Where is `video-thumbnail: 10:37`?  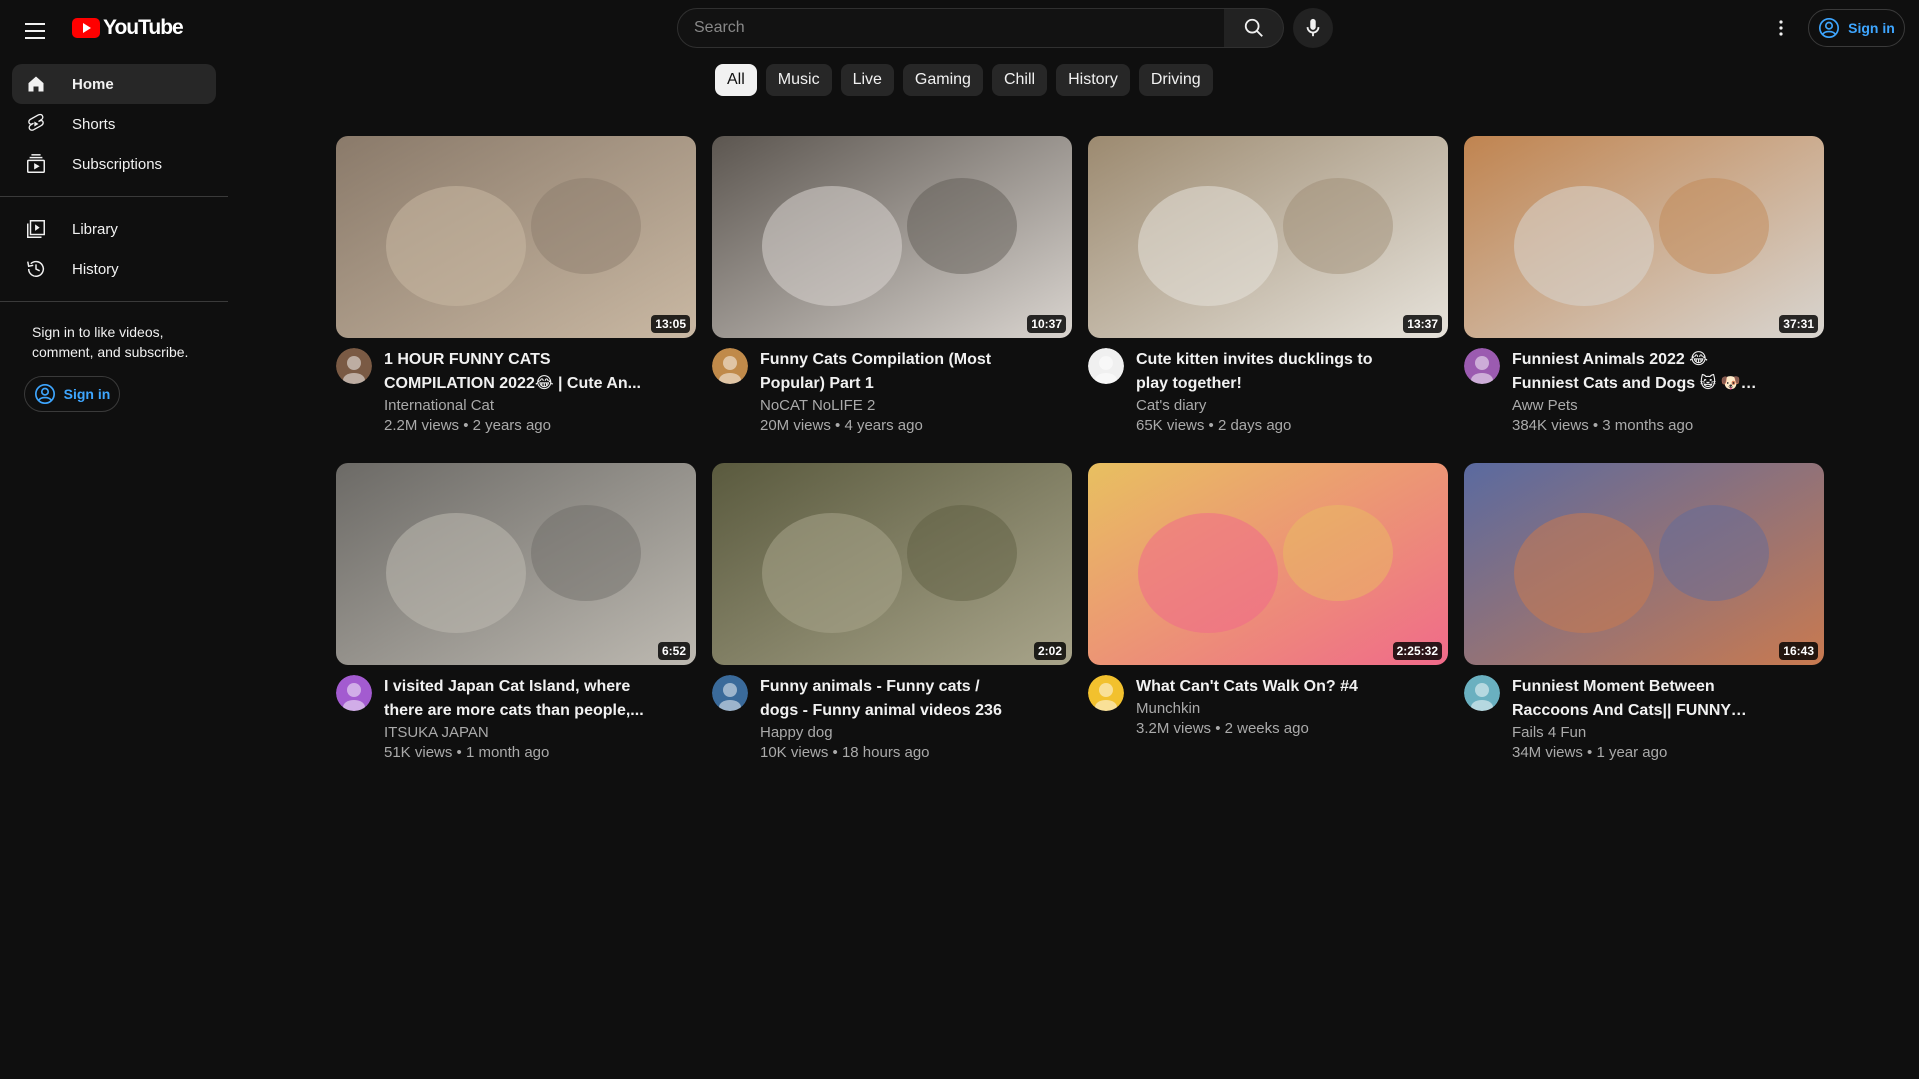 video-thumbnail: 10:37 is located at coordinates (892, 237).